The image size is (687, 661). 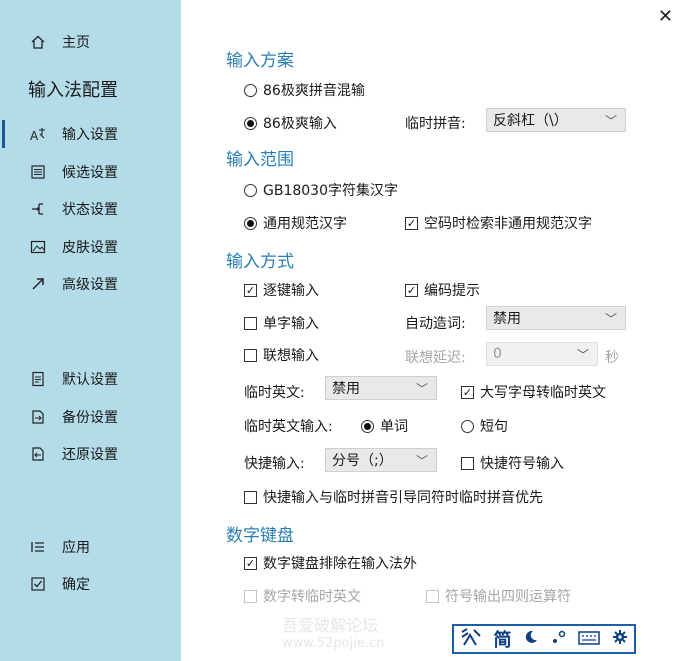 I want to click on quick-input-label: 快捷输入:, so click(x=274, y=464).